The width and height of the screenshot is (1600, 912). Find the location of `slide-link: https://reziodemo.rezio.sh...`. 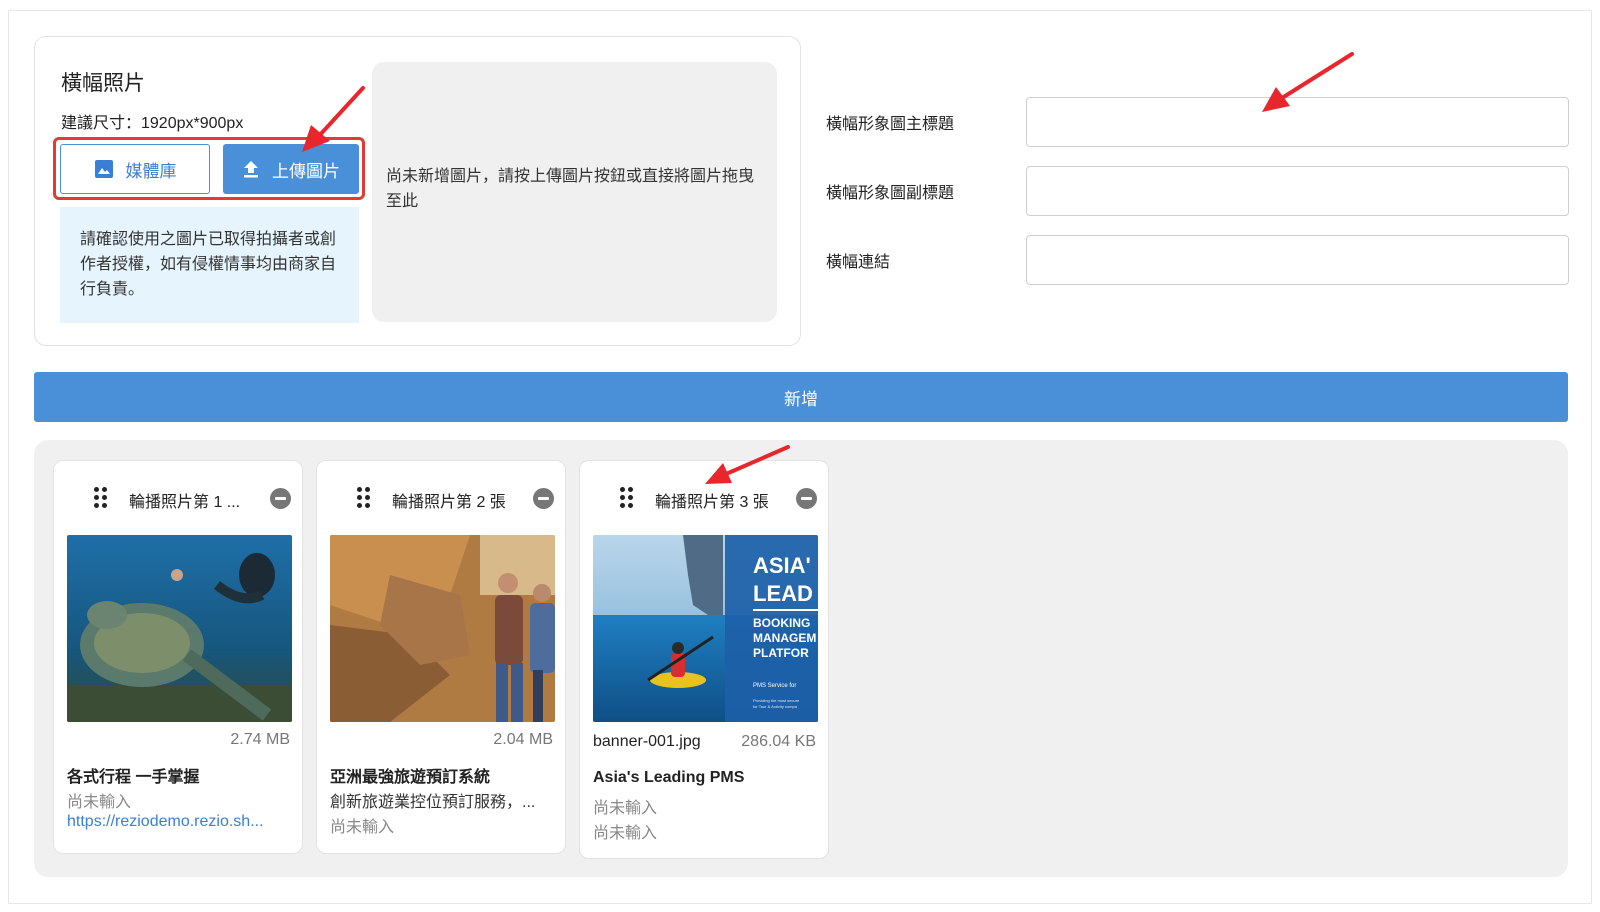

slide-link: https://reziodemo.rezio.sh... is located at coordinates (179, 822).